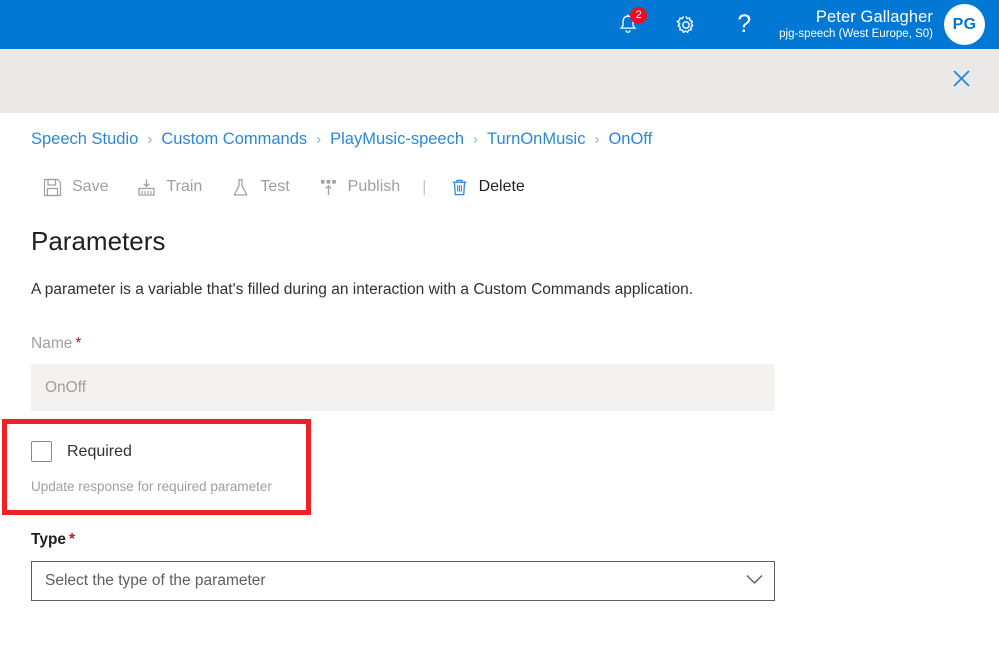 Image resolution: width=999 pixels, height=665 pixels. What do you see at coordinates (499, 81) in the screenshot?
I see `panel-header-bar` at bounding box center [499, 81].